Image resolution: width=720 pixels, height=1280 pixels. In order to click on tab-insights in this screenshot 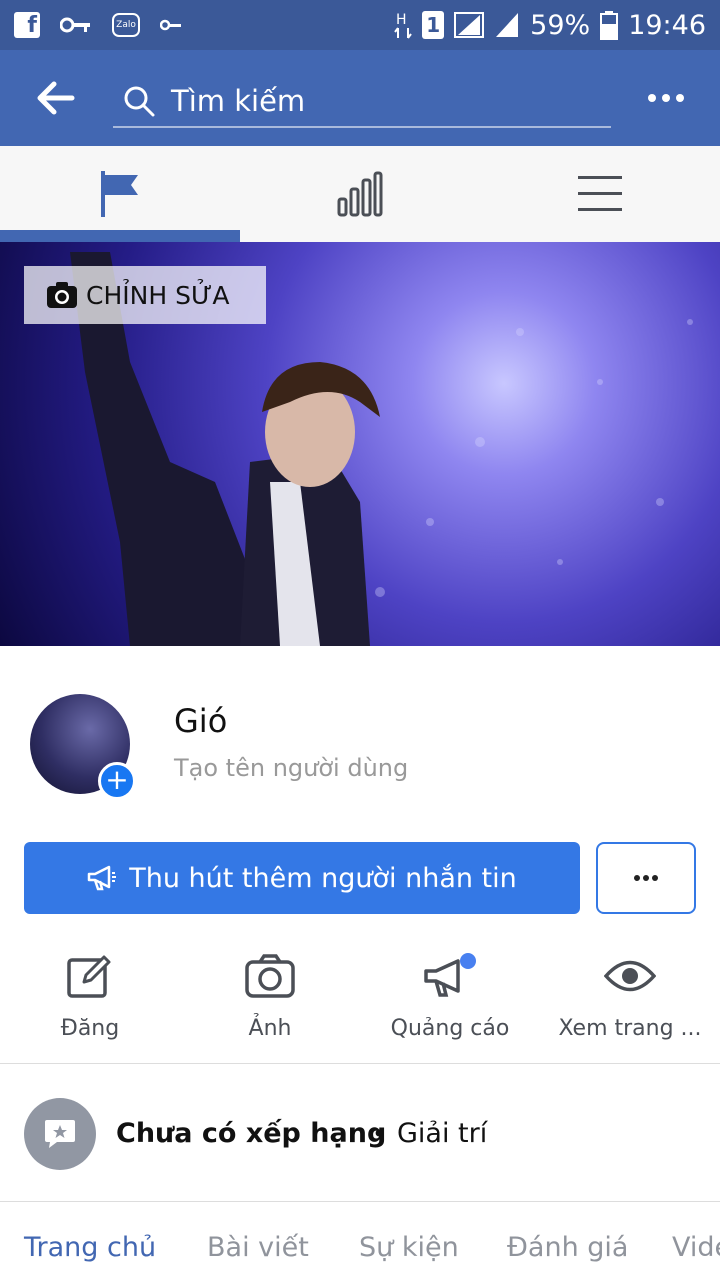, I will do `click(360, 194)`.